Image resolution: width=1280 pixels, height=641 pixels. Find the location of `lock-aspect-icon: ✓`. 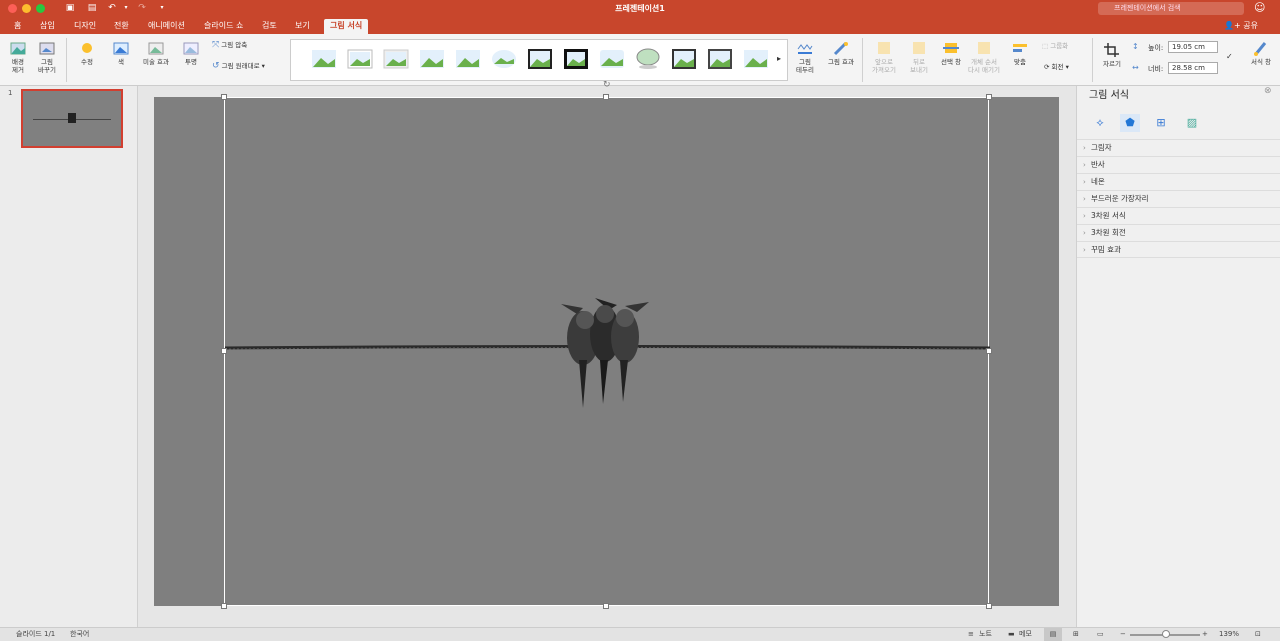

lock-aspect-icon: ✓ is located at coordinates (1229, 56).